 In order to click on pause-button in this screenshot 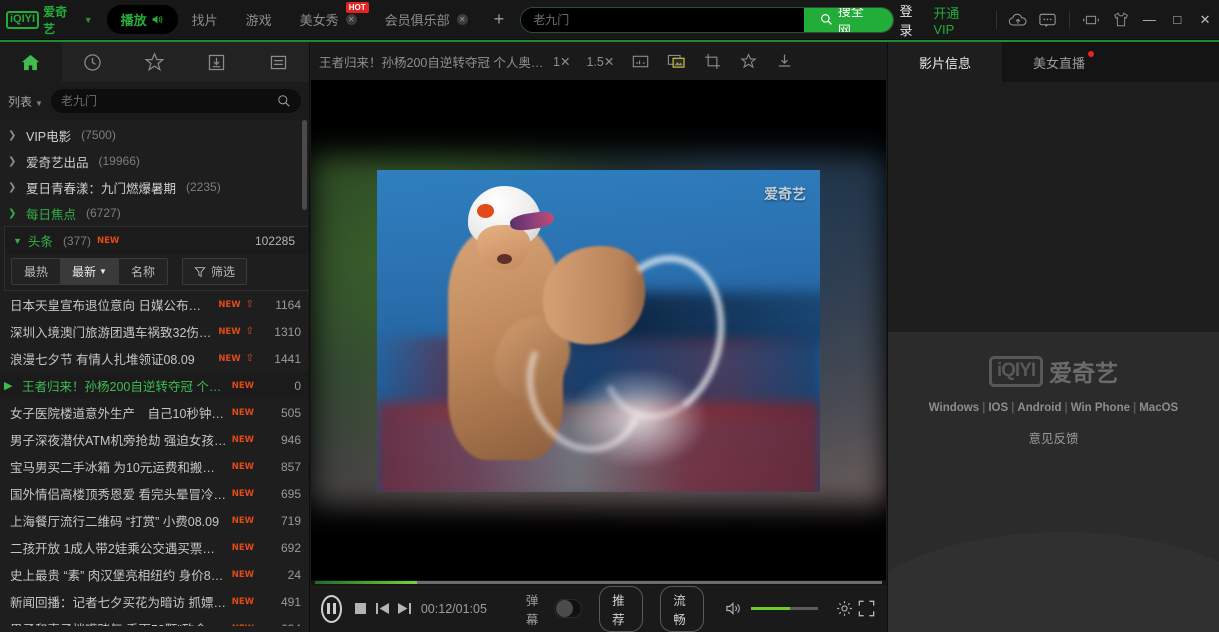, I will do `click(332, 608)`.